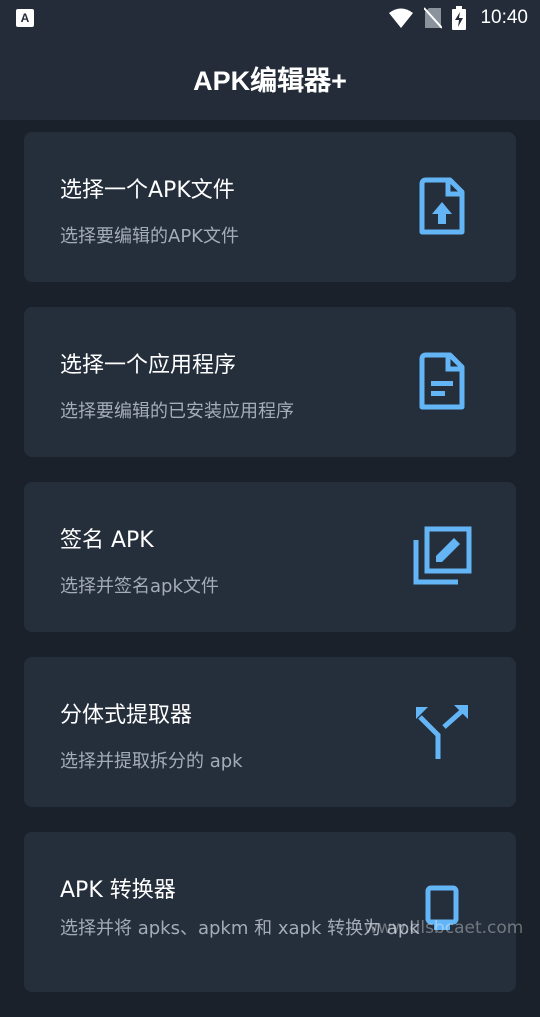 The width and height of the screenshot is (540, 1017). I want to click on card-select-apk-file: 选择一个APK文件 选择要编辑的APK文件, so click(270, 207).